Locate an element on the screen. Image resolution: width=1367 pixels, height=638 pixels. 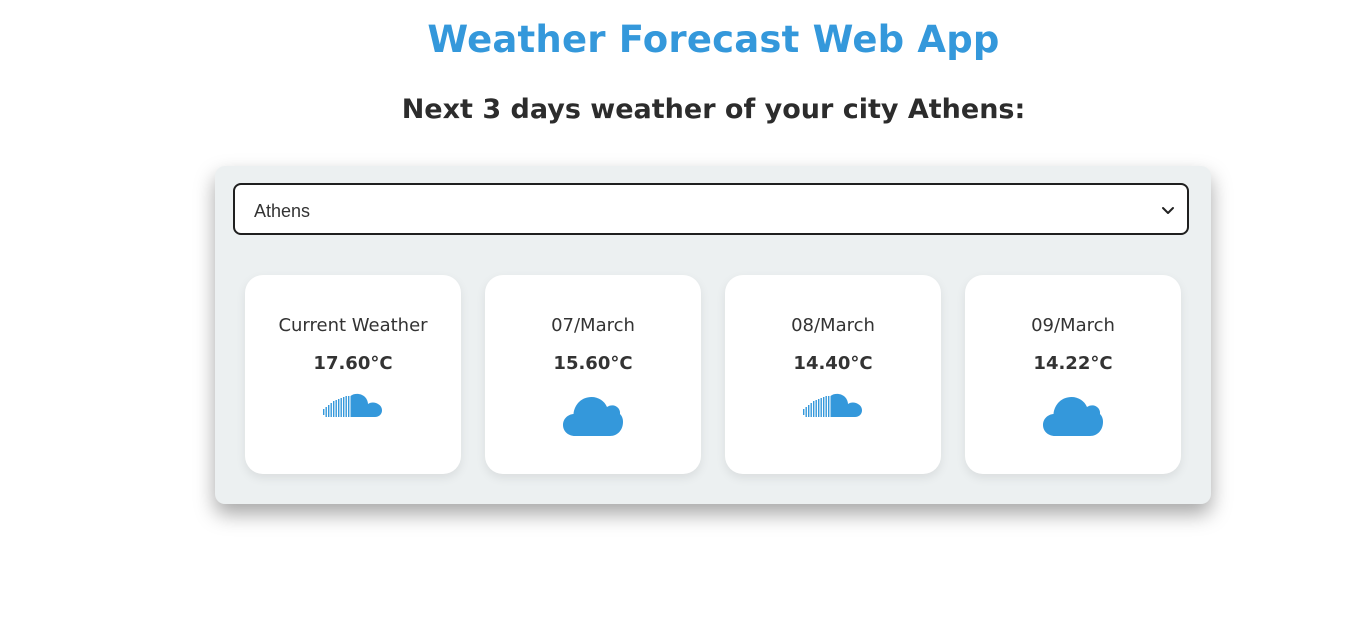
forecast-card: 09/March 14.22°C is located at coordinates (1073, 374).